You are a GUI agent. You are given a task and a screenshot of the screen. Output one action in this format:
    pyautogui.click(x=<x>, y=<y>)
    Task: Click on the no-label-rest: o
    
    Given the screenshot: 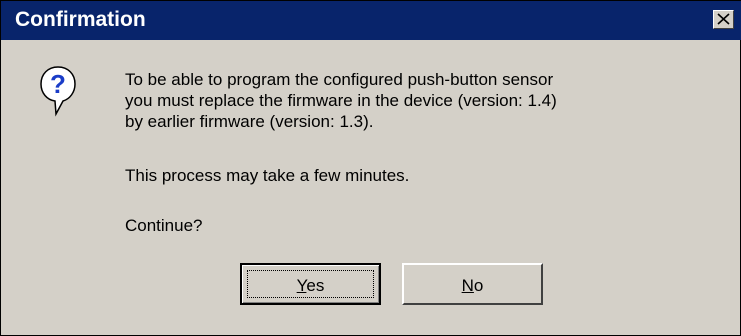 What is the action you would take?
    pyautogui.click(x=478, y=285)
    